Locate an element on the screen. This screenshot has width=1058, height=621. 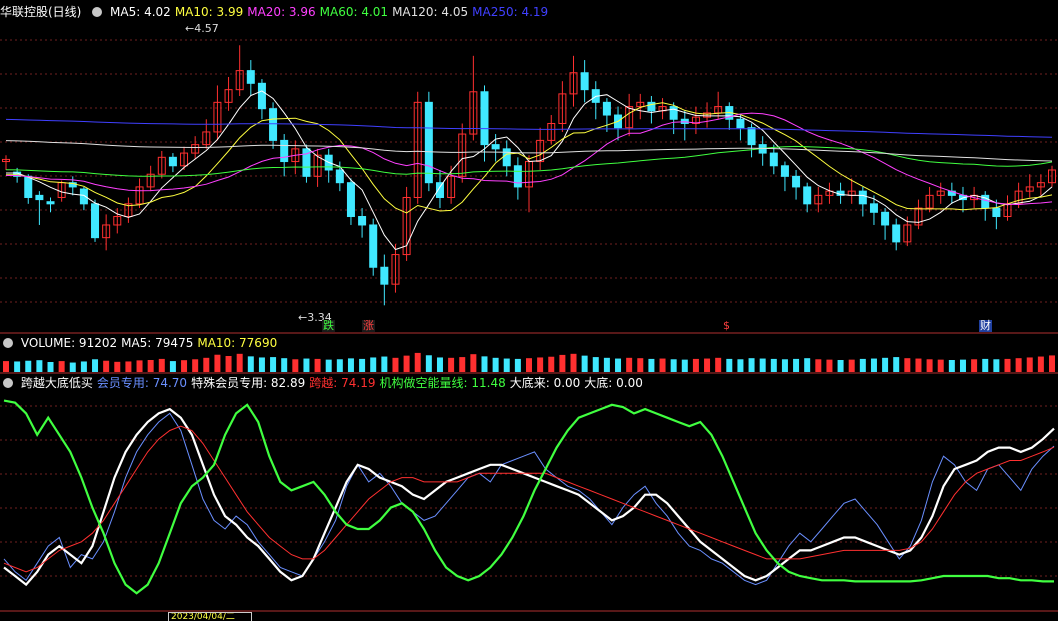
marker-rise: 涨 is located at coordinates (368, 326).